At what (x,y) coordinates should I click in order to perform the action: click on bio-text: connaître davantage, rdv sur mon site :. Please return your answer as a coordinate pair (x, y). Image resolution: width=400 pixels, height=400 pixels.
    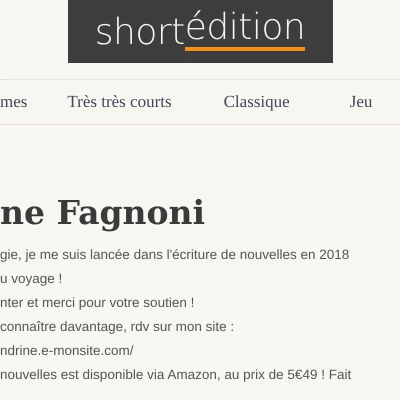
    Looking at the image, I should click on (118, 327).